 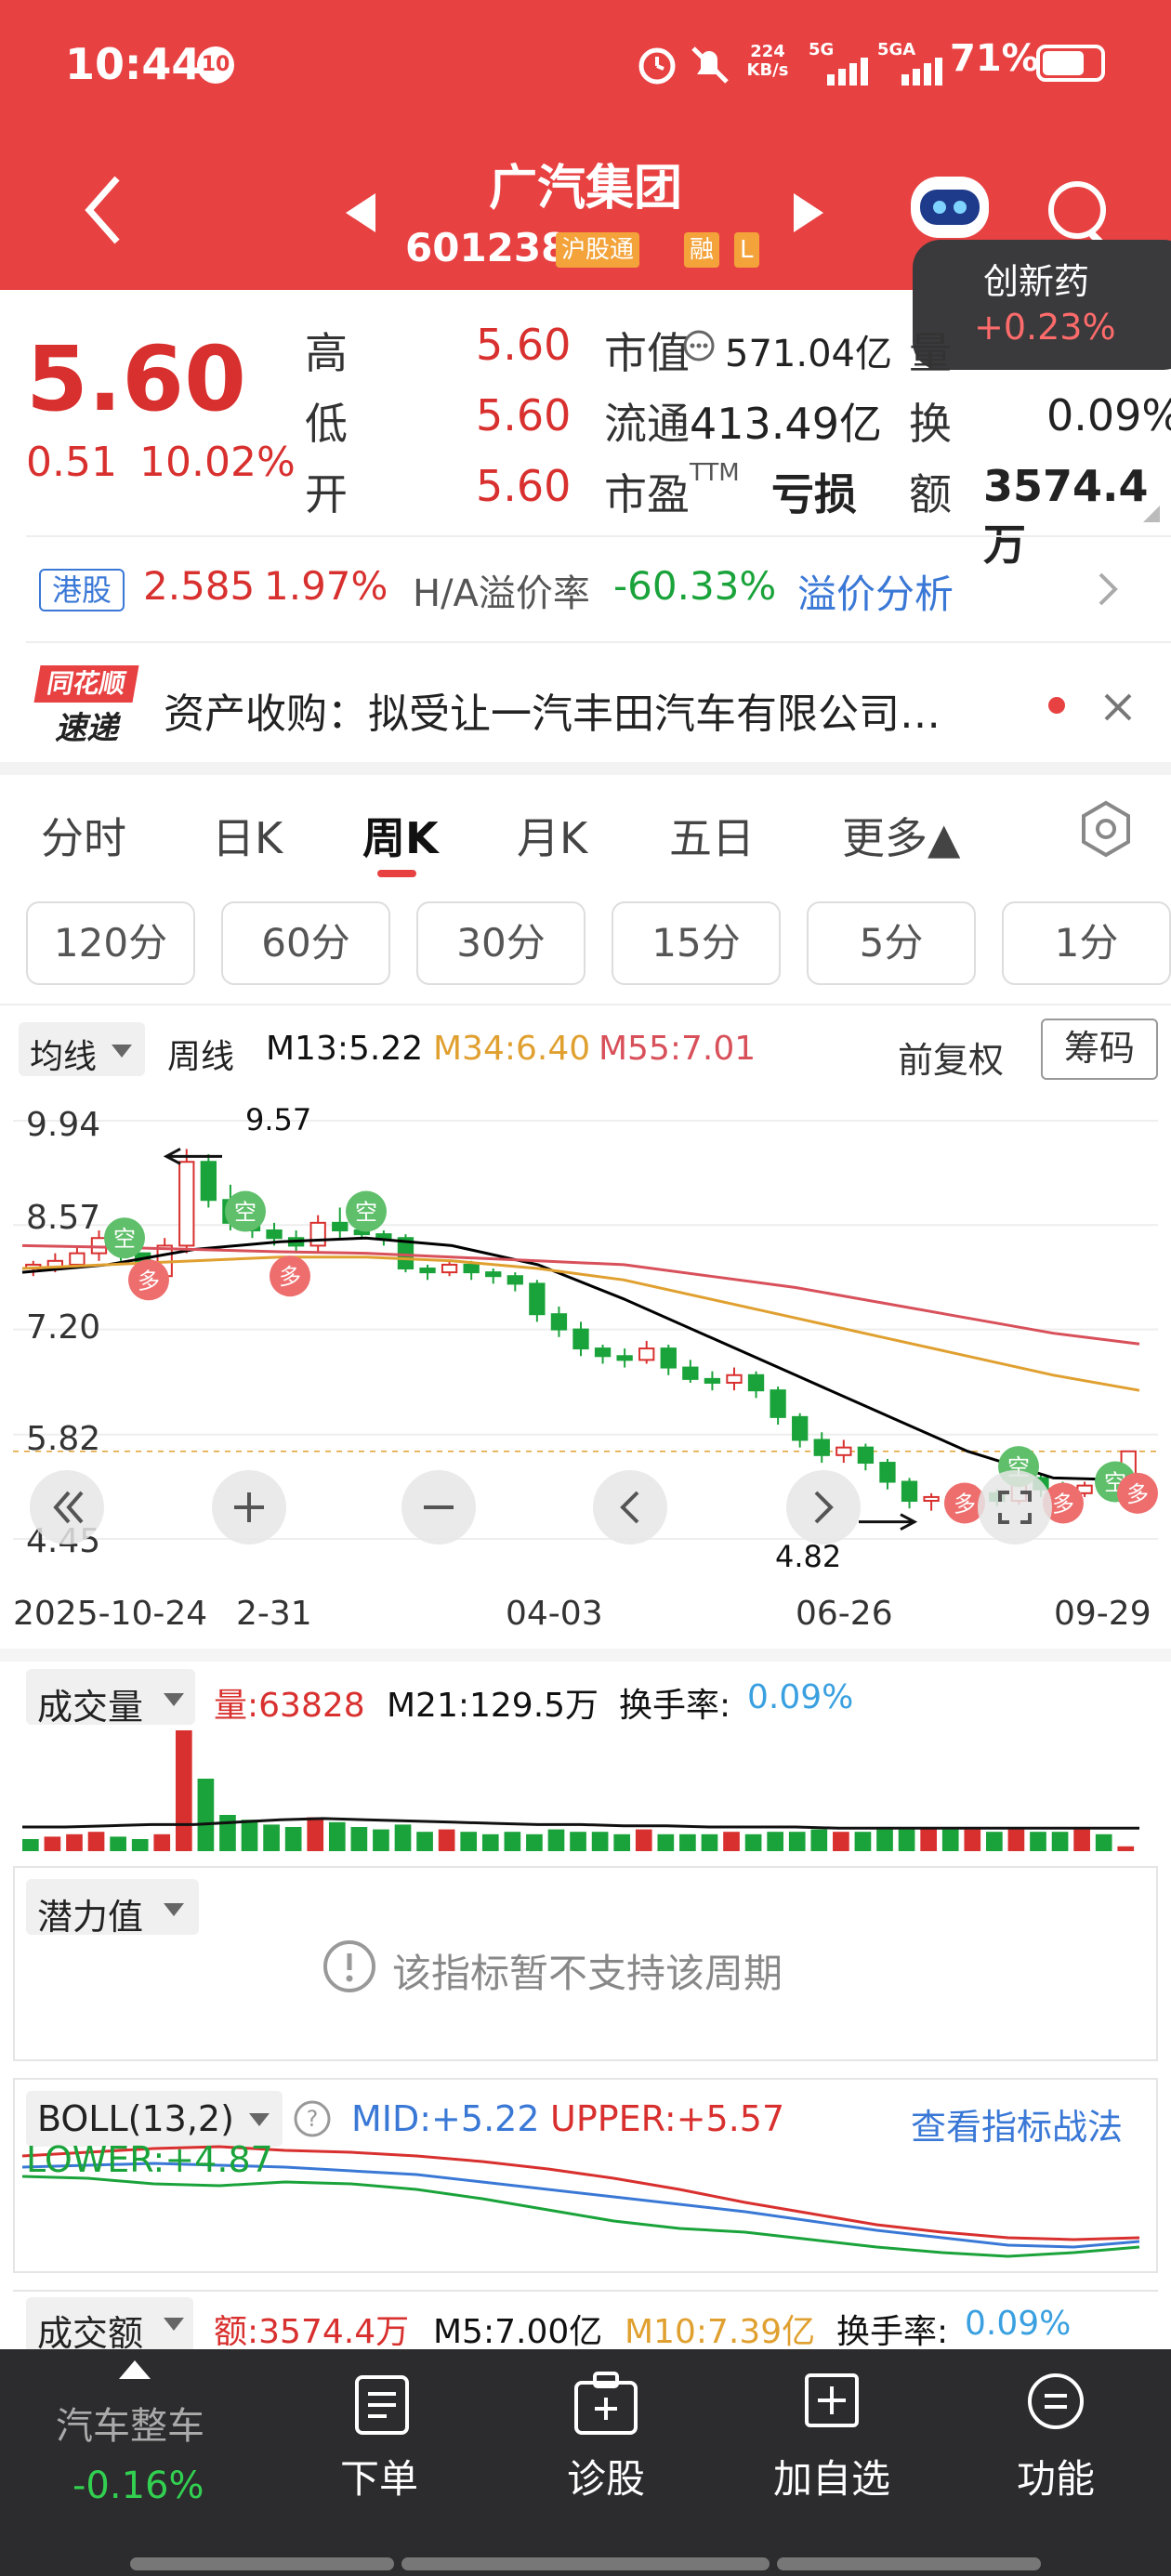 I want to click on price-change-pct: 10.02%, so click(x=218, y=462).